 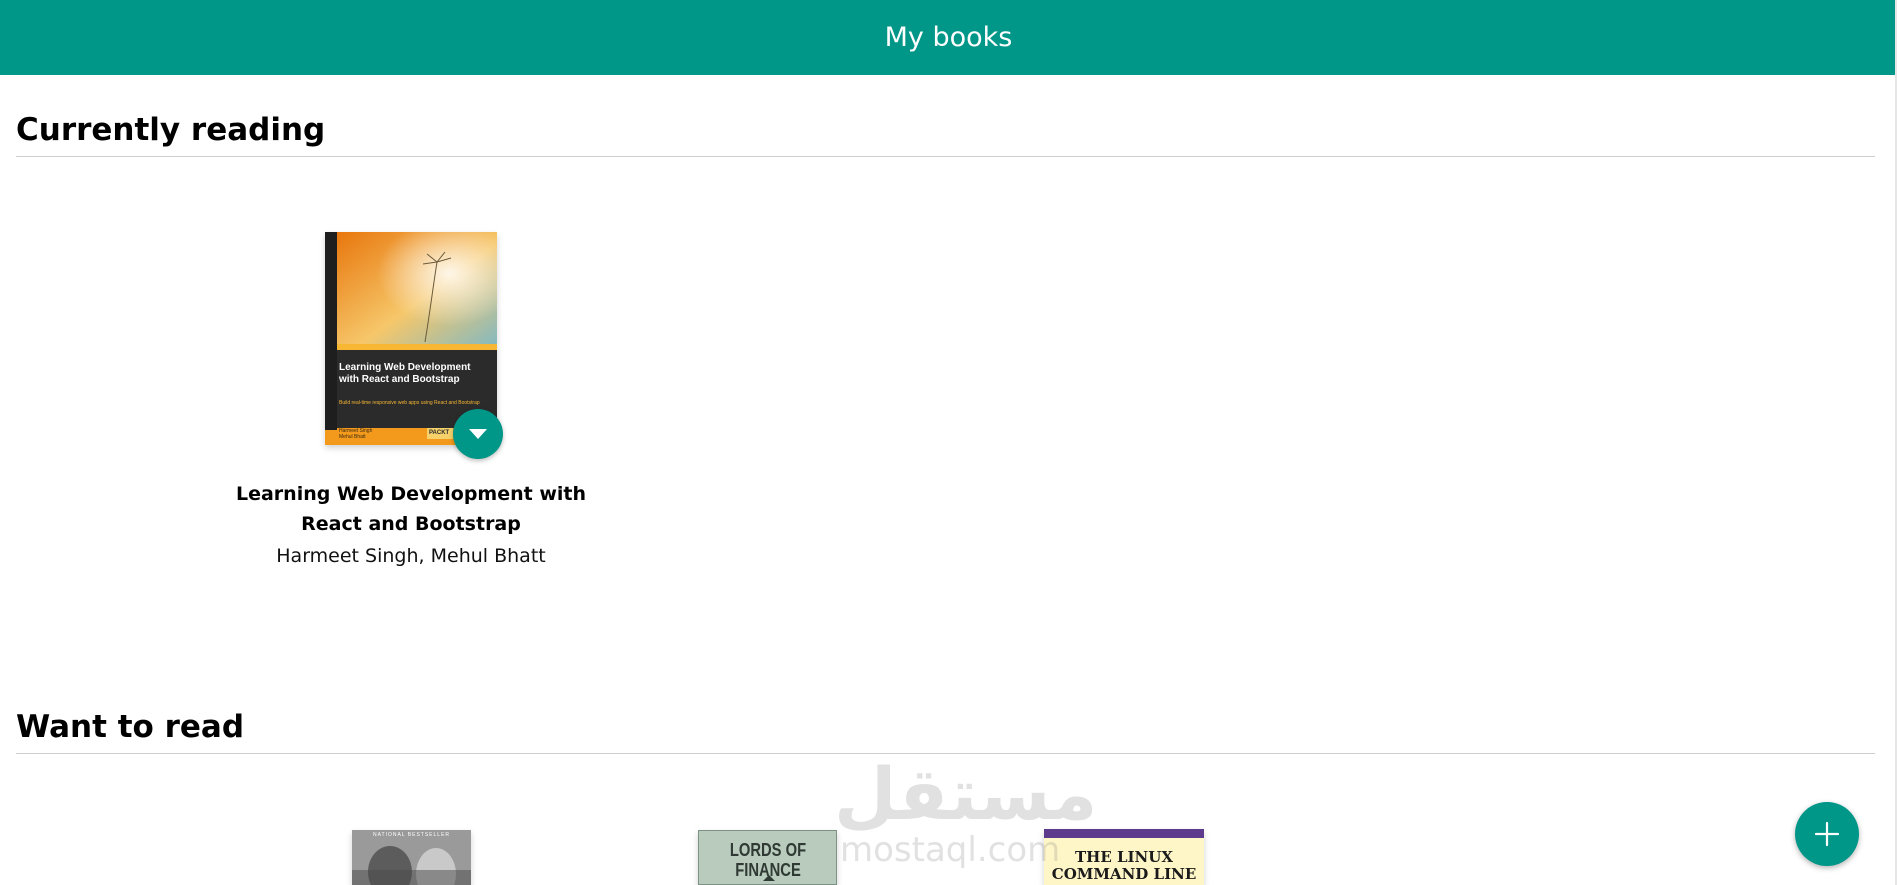 I want to click on book-cover: NATIONAL BESTSELLER, so click(x=411, y=857).